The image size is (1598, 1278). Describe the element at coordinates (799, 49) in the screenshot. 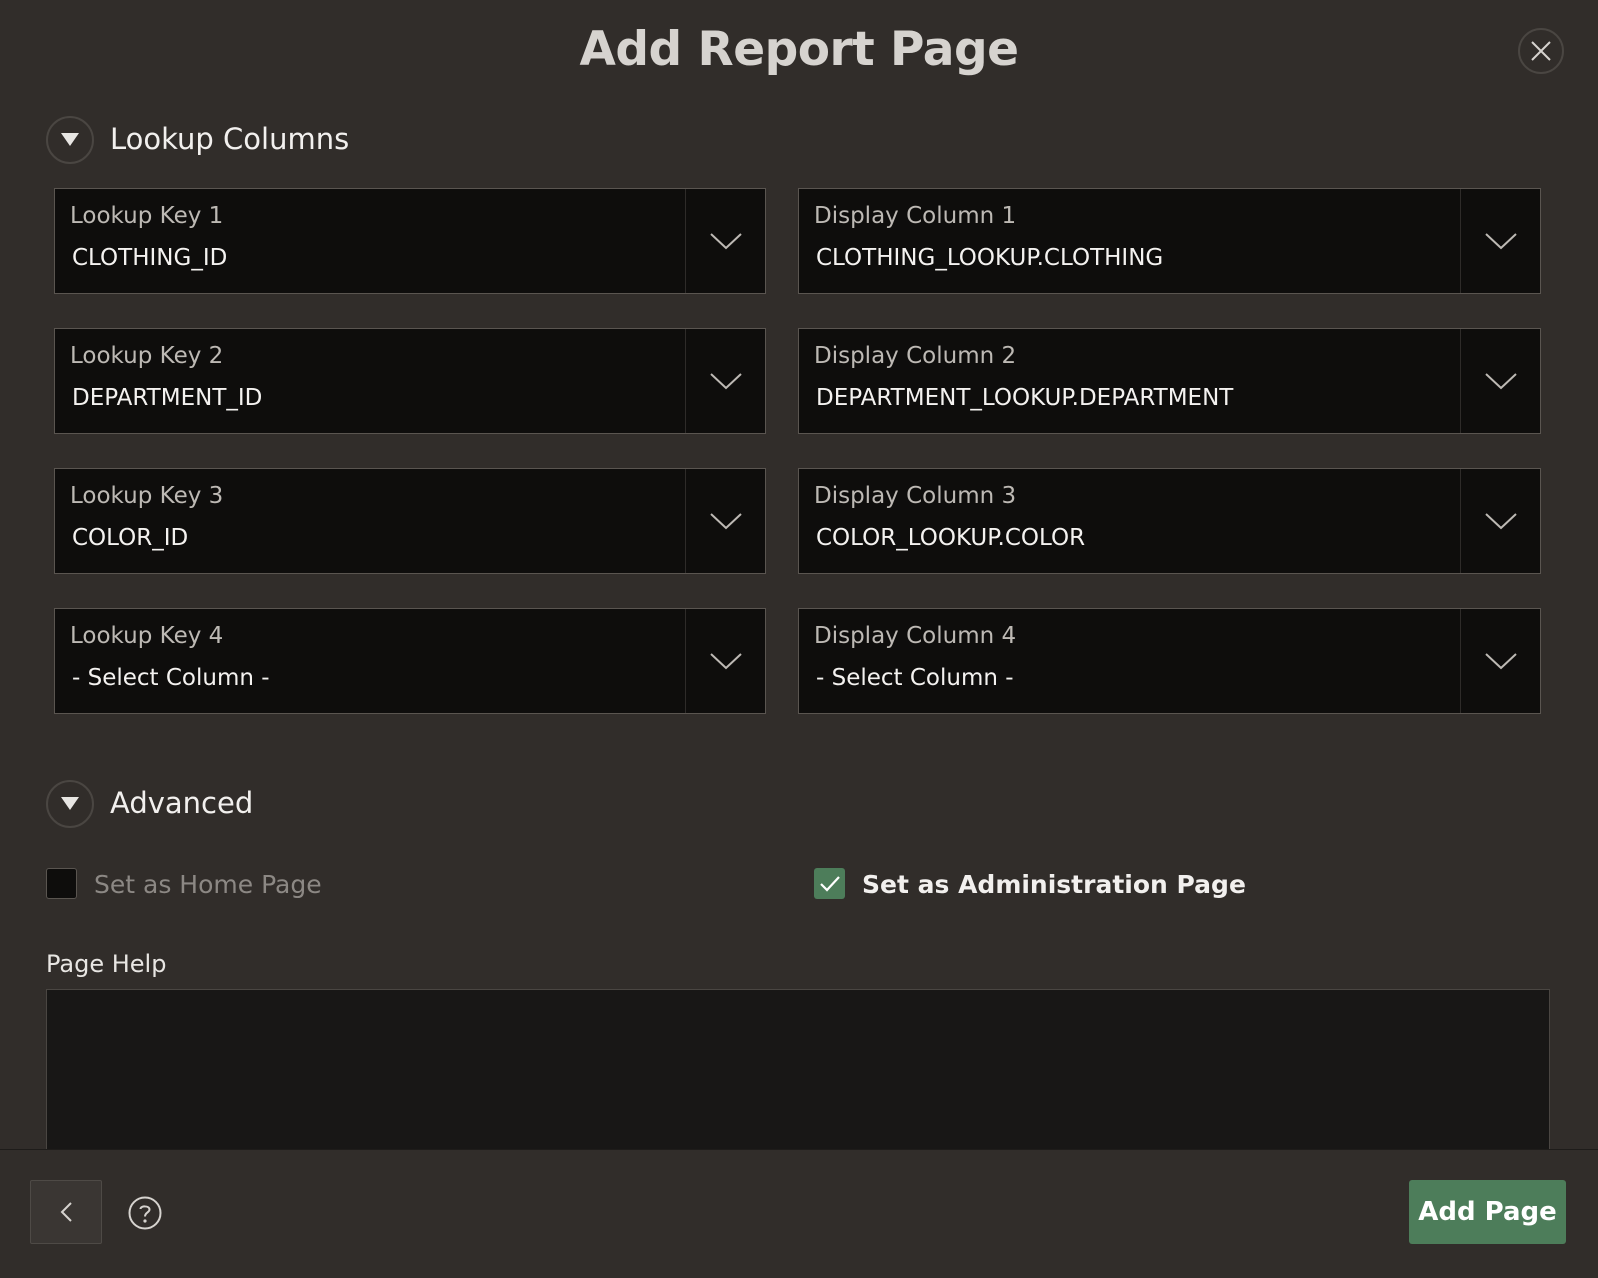

I see `dialog-title: Add Report Page` at that location.